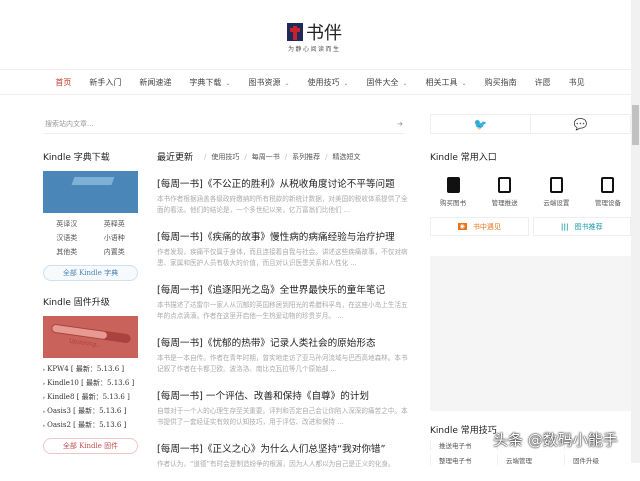 The image size is (640, 481). I want to click on nav-label: 图书资源, so click(264, 82).